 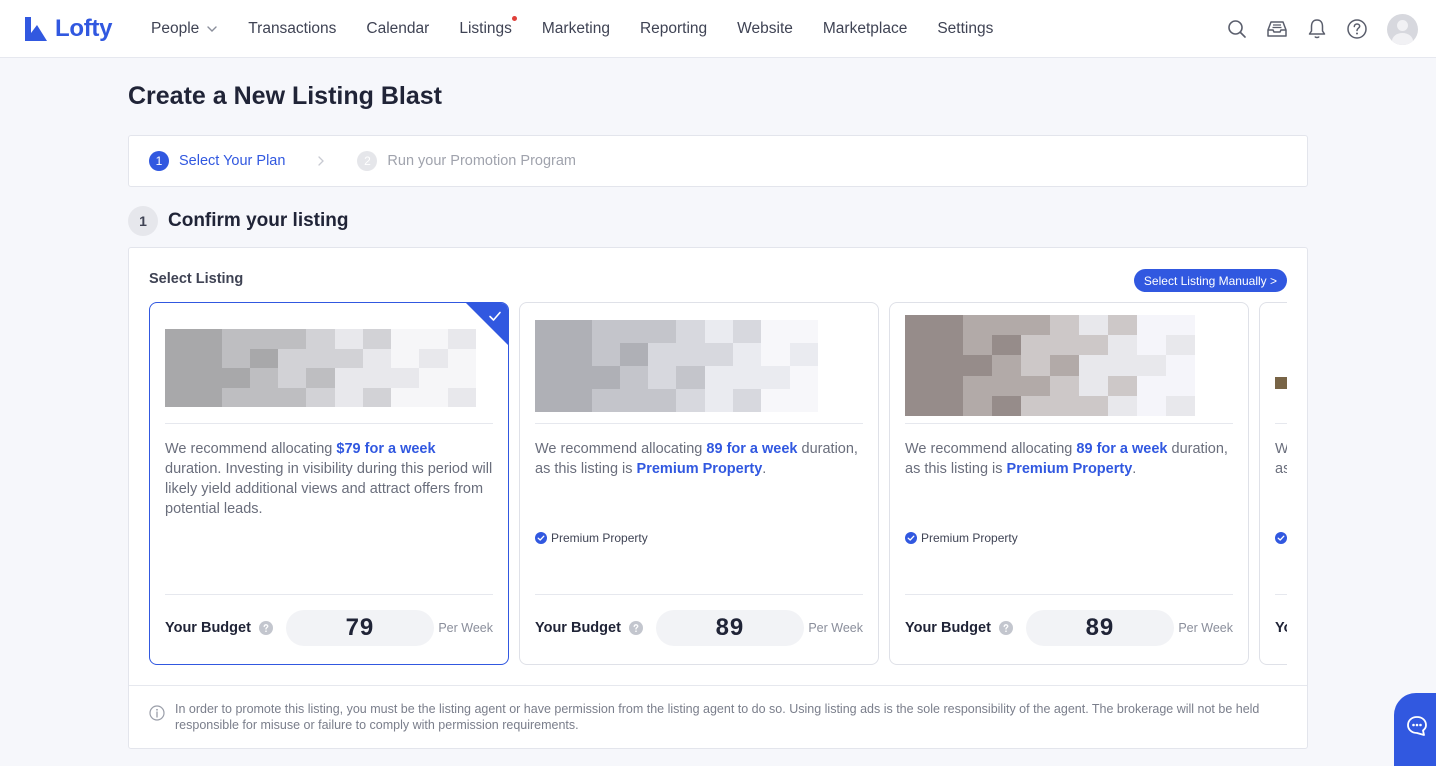 I want to click on step-number: 2, so click(x=367, y=161).